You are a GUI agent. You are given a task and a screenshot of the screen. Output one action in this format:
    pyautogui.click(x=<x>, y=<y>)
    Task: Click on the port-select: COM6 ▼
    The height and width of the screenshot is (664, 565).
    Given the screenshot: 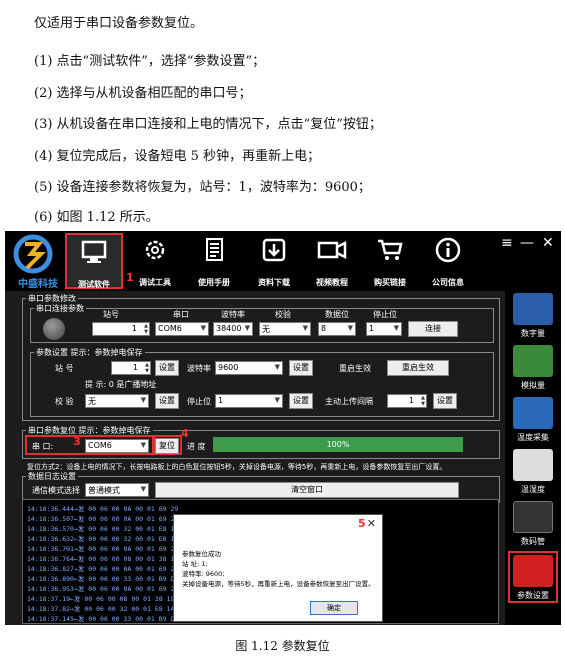 What is the action you would take?
    pyautogui.click(x=182, y=329)
    